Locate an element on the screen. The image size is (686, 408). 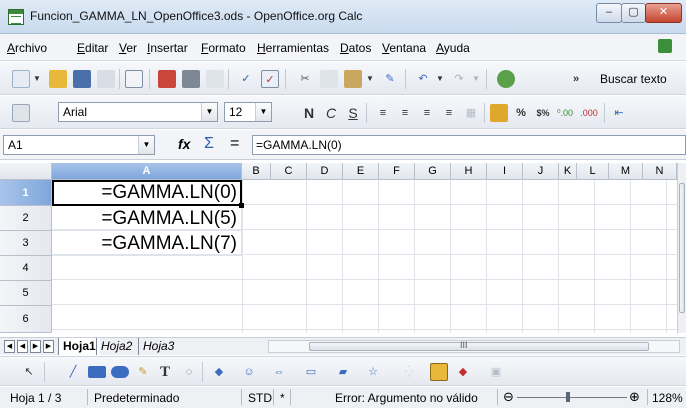
cell-a3: =GAMMA.LN(7) is located at coordinates (147, 243).